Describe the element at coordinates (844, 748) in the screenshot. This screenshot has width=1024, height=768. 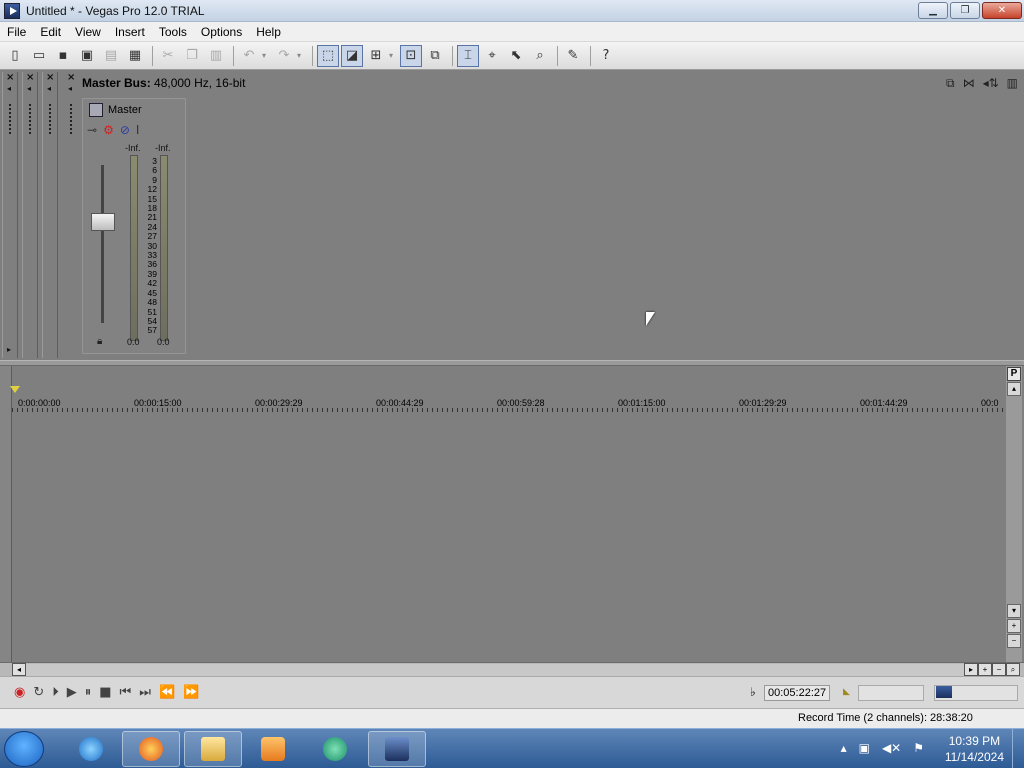
I see `show-hidden-icons-icon: ▴` at that location.